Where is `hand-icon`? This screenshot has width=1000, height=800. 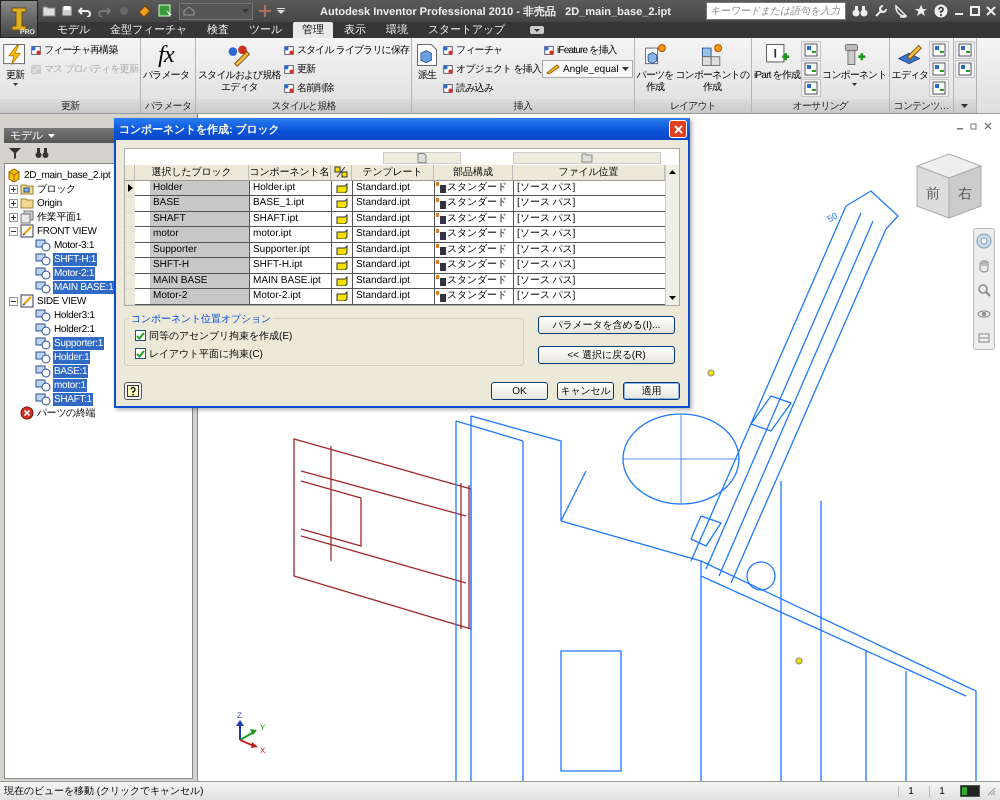 hand-icon is located at coordinates (984, 266).